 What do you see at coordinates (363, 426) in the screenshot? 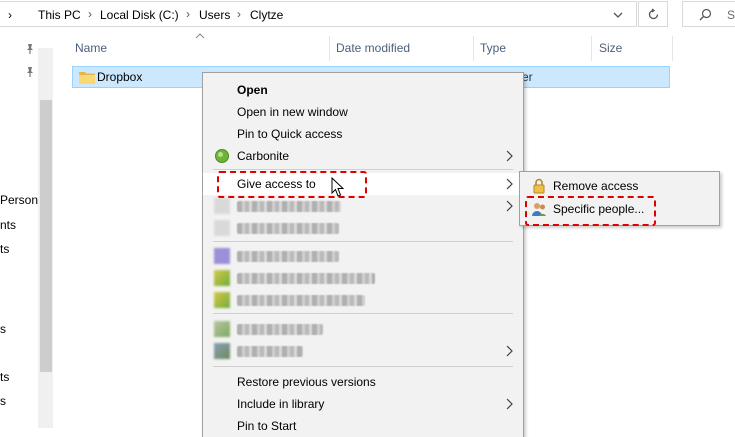
I see `menu-item-pin-to-start: Pin to Start` at bounding box center [363, 426].